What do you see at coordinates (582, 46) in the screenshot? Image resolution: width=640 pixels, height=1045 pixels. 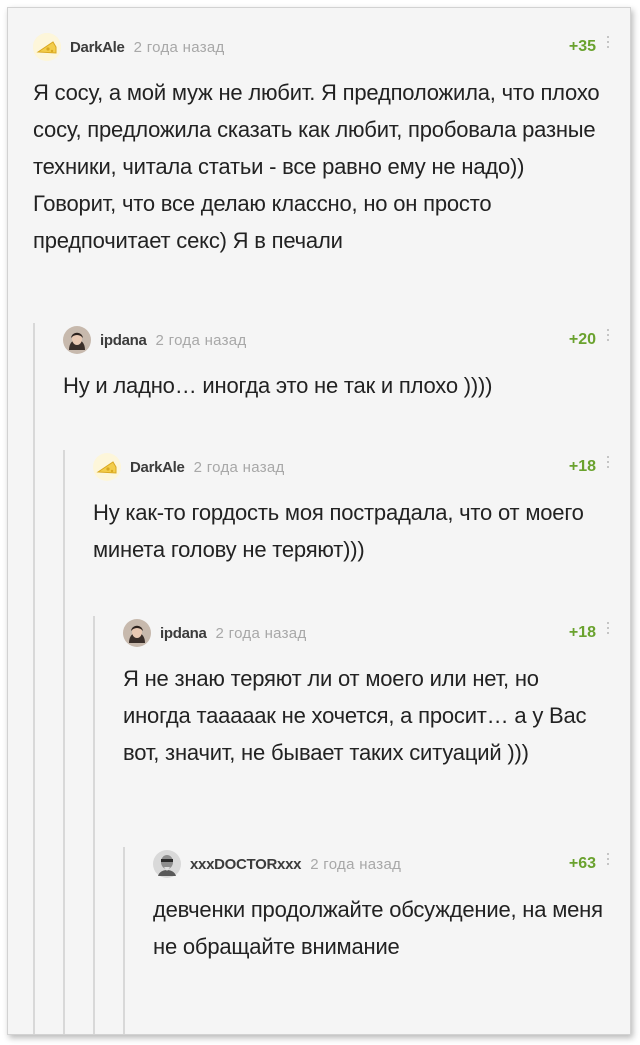 I see `rating-score: +35` at bounding box center [582, 46].